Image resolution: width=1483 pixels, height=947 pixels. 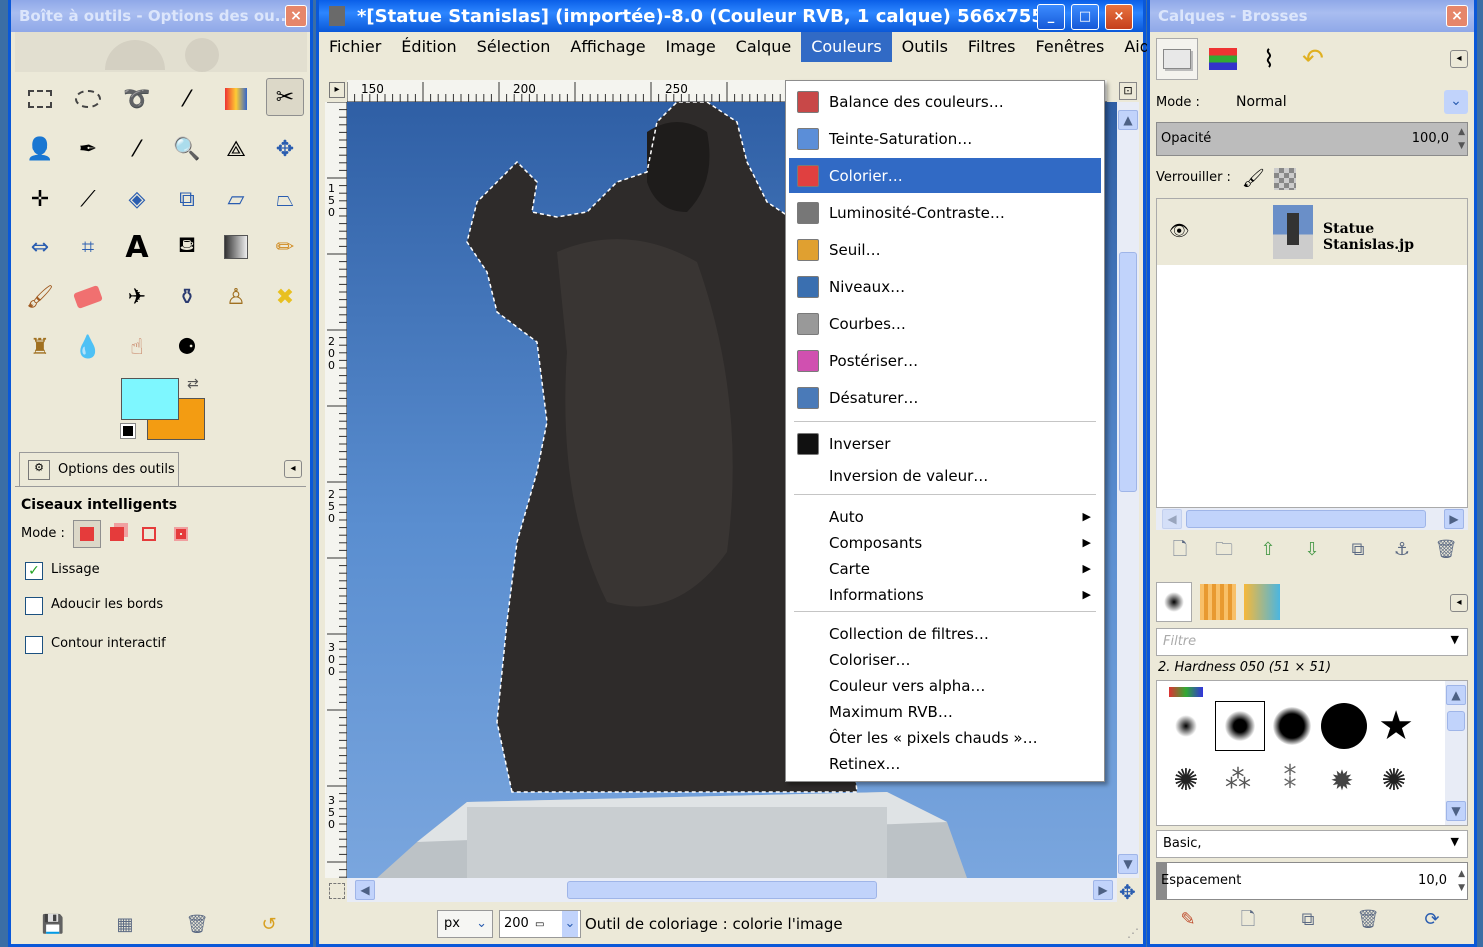 I want to click on ink-icon: ⚱, so click(x=187, y=297).